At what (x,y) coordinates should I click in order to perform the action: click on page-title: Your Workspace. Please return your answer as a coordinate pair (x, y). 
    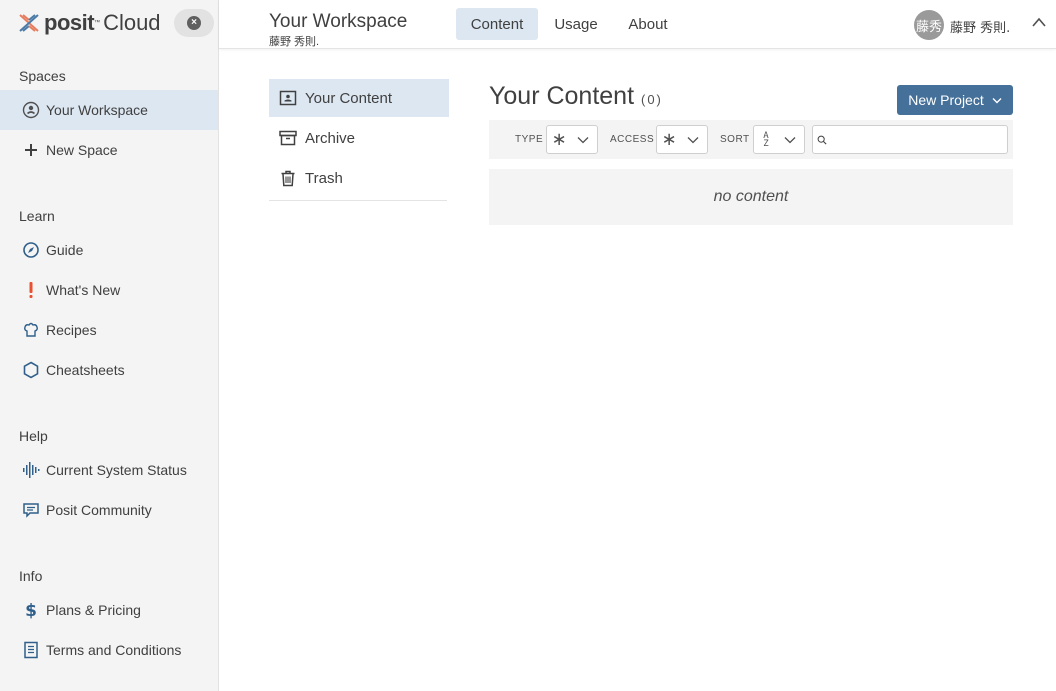
    Looking at the image, I should click on (338, 21).